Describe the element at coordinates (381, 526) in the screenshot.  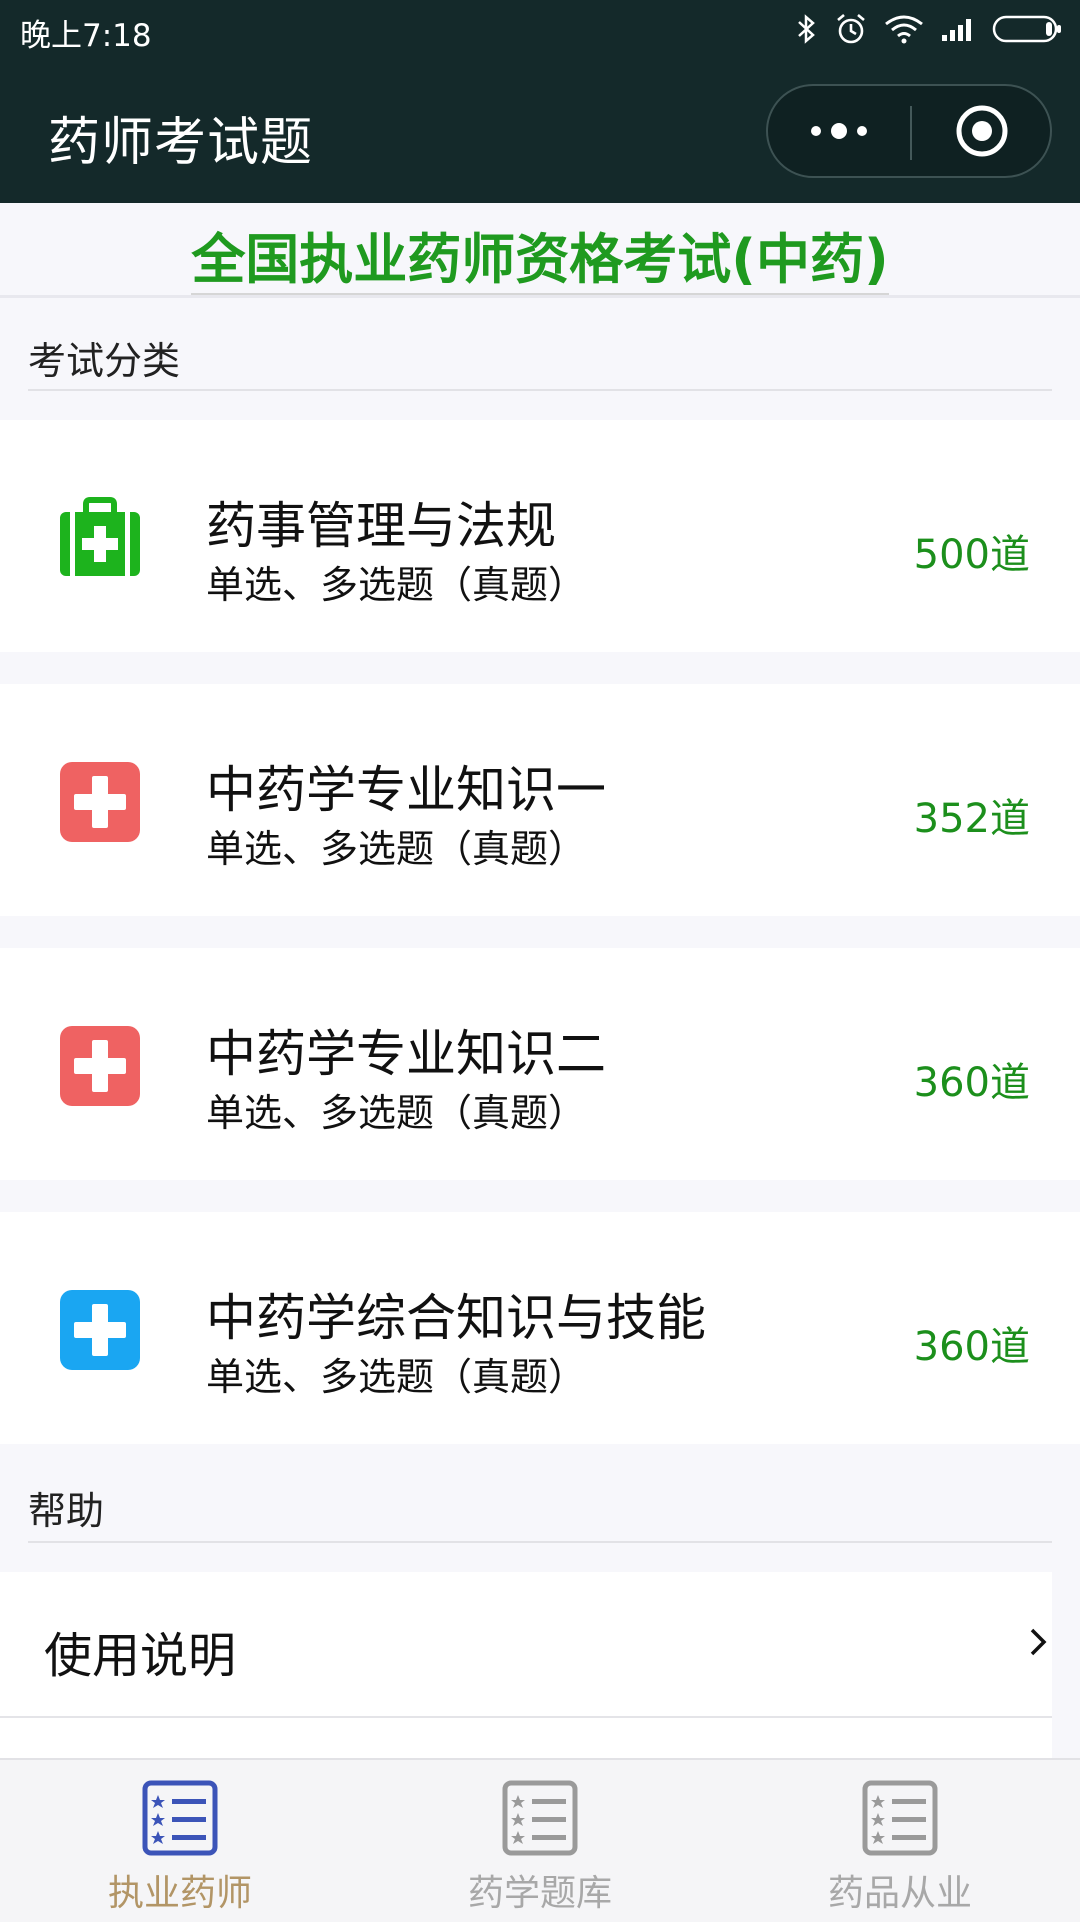
I see `exam-name: 药事管理与法规` at that location.